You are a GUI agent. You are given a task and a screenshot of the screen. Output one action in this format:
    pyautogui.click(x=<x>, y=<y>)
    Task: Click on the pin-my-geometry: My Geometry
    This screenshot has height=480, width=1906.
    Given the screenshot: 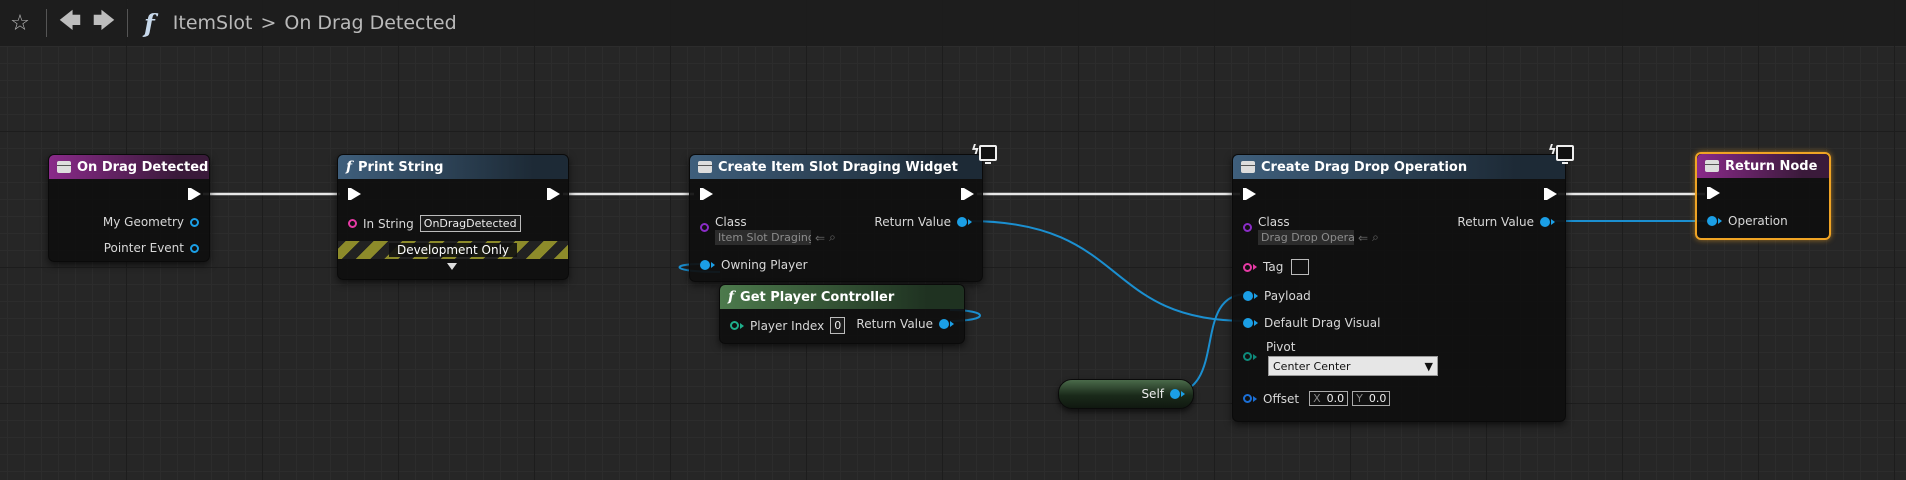 What is the action you would take?
    pyautogui.click(x=151, y=222)
    